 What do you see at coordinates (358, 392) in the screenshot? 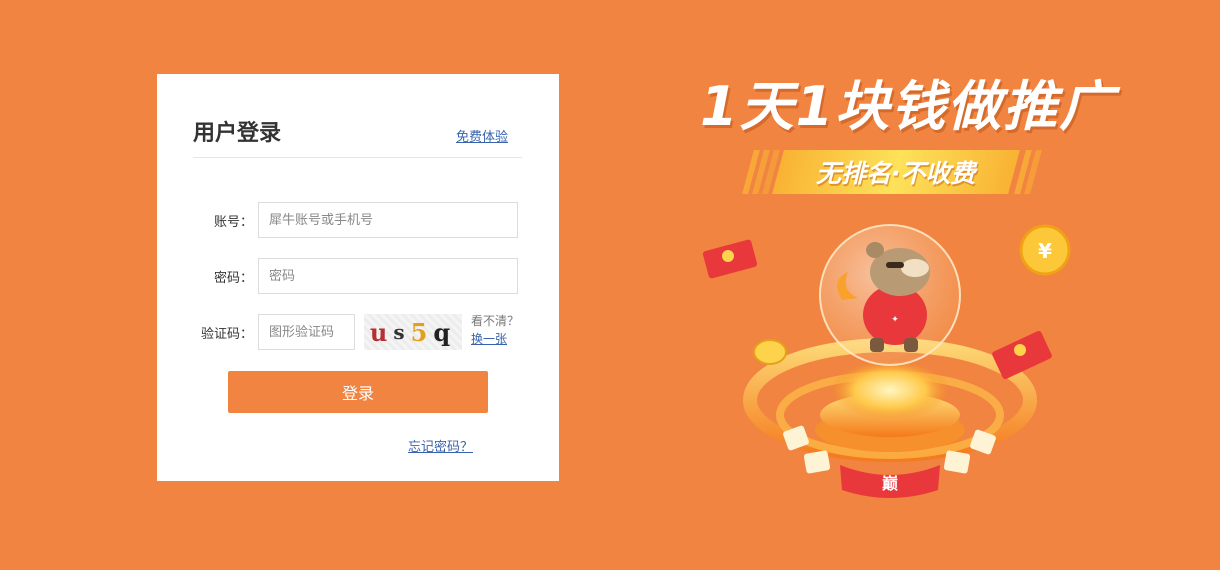
I see `login-button: 登录` at bounding box center [358, 392].